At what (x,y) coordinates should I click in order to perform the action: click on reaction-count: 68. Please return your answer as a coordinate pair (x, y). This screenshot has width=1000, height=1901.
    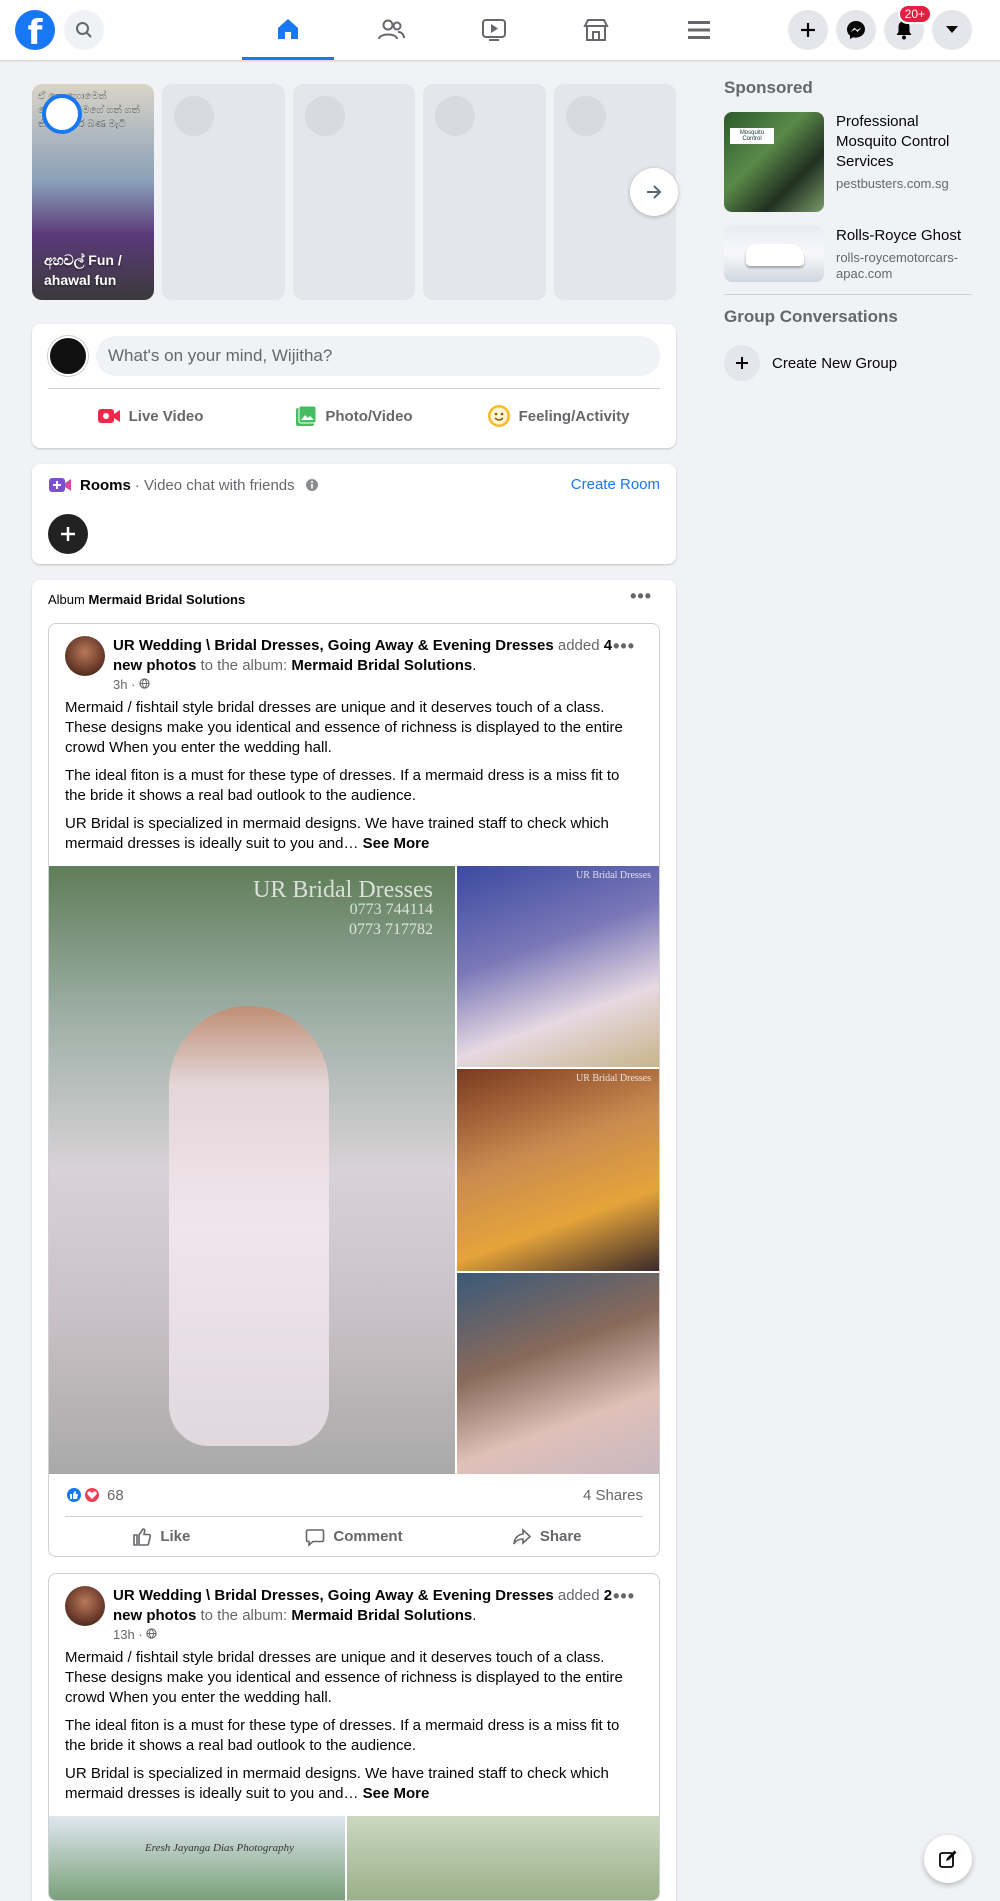
    Looking at the image, I should click on (94, 1495).